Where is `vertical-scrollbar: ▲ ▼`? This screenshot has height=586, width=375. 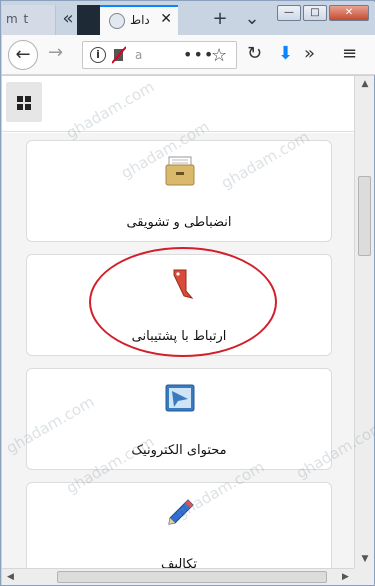 vertical-scrollbar: ▲ ▼ is located at coordinates (364, 322).